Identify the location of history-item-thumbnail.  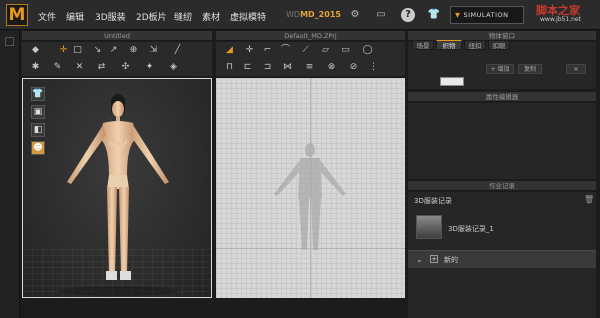
(429, 227).